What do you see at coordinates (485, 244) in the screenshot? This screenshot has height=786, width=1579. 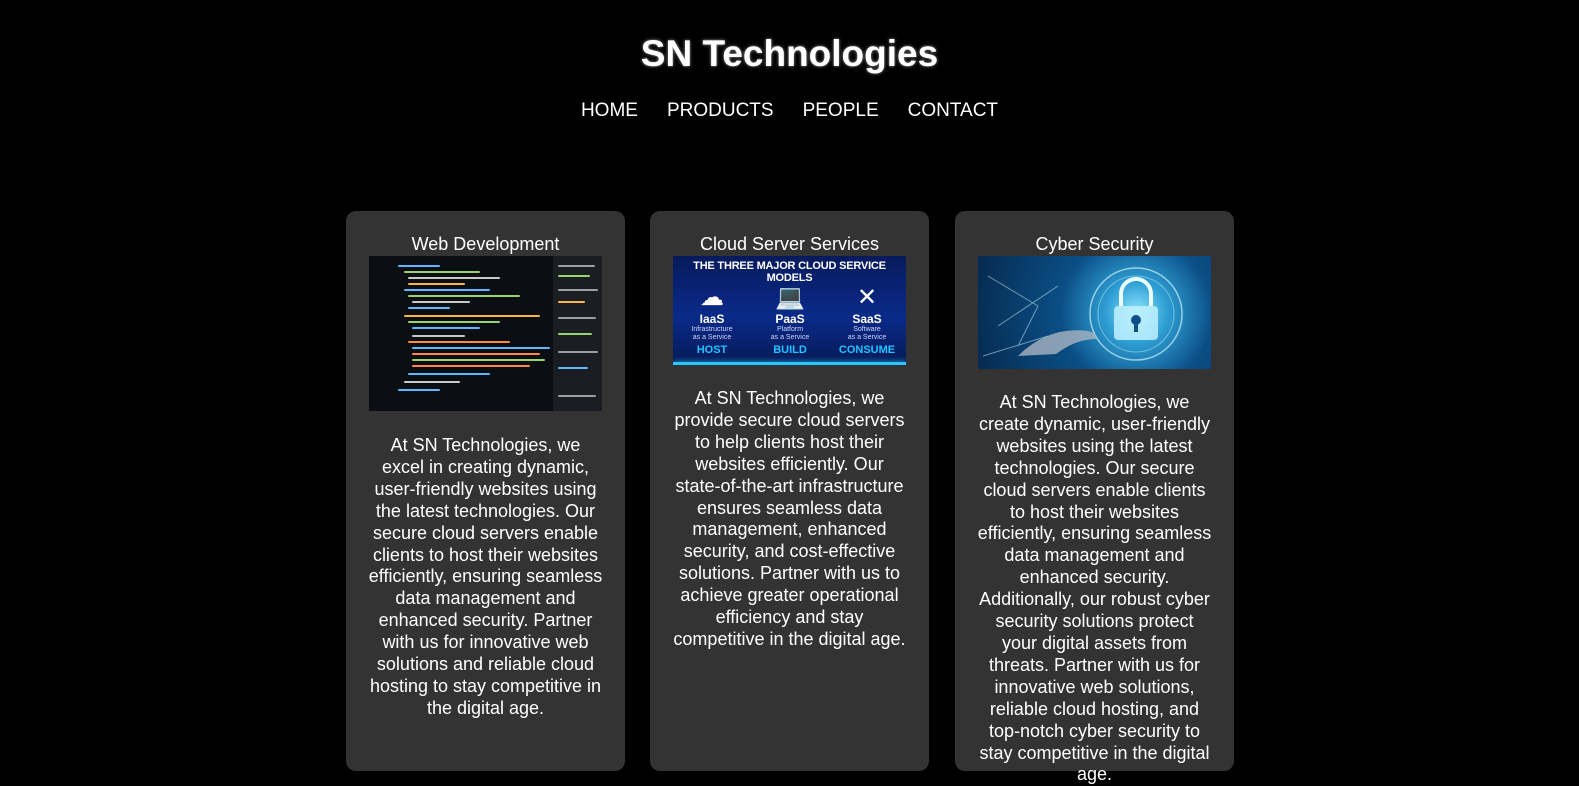 I see `card-title: Web Development` at bounding box center [485, 244].